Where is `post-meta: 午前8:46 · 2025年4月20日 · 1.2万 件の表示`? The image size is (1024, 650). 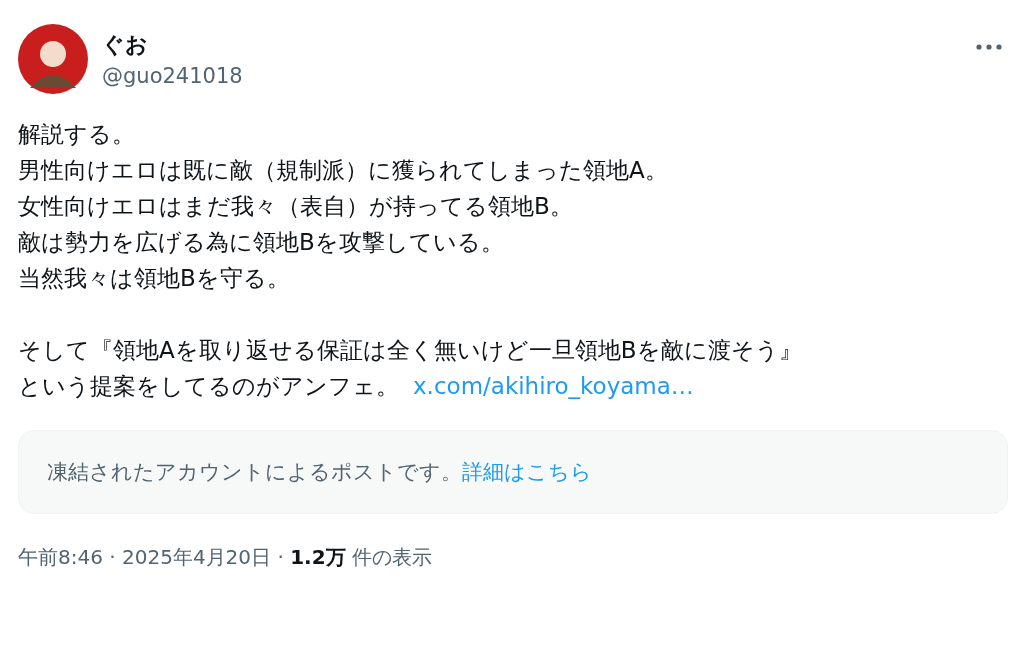 post-meta: 午前8:46 · 2025年4月20日 · 1.2万 件の表示 is located at coordinates (225, 557).